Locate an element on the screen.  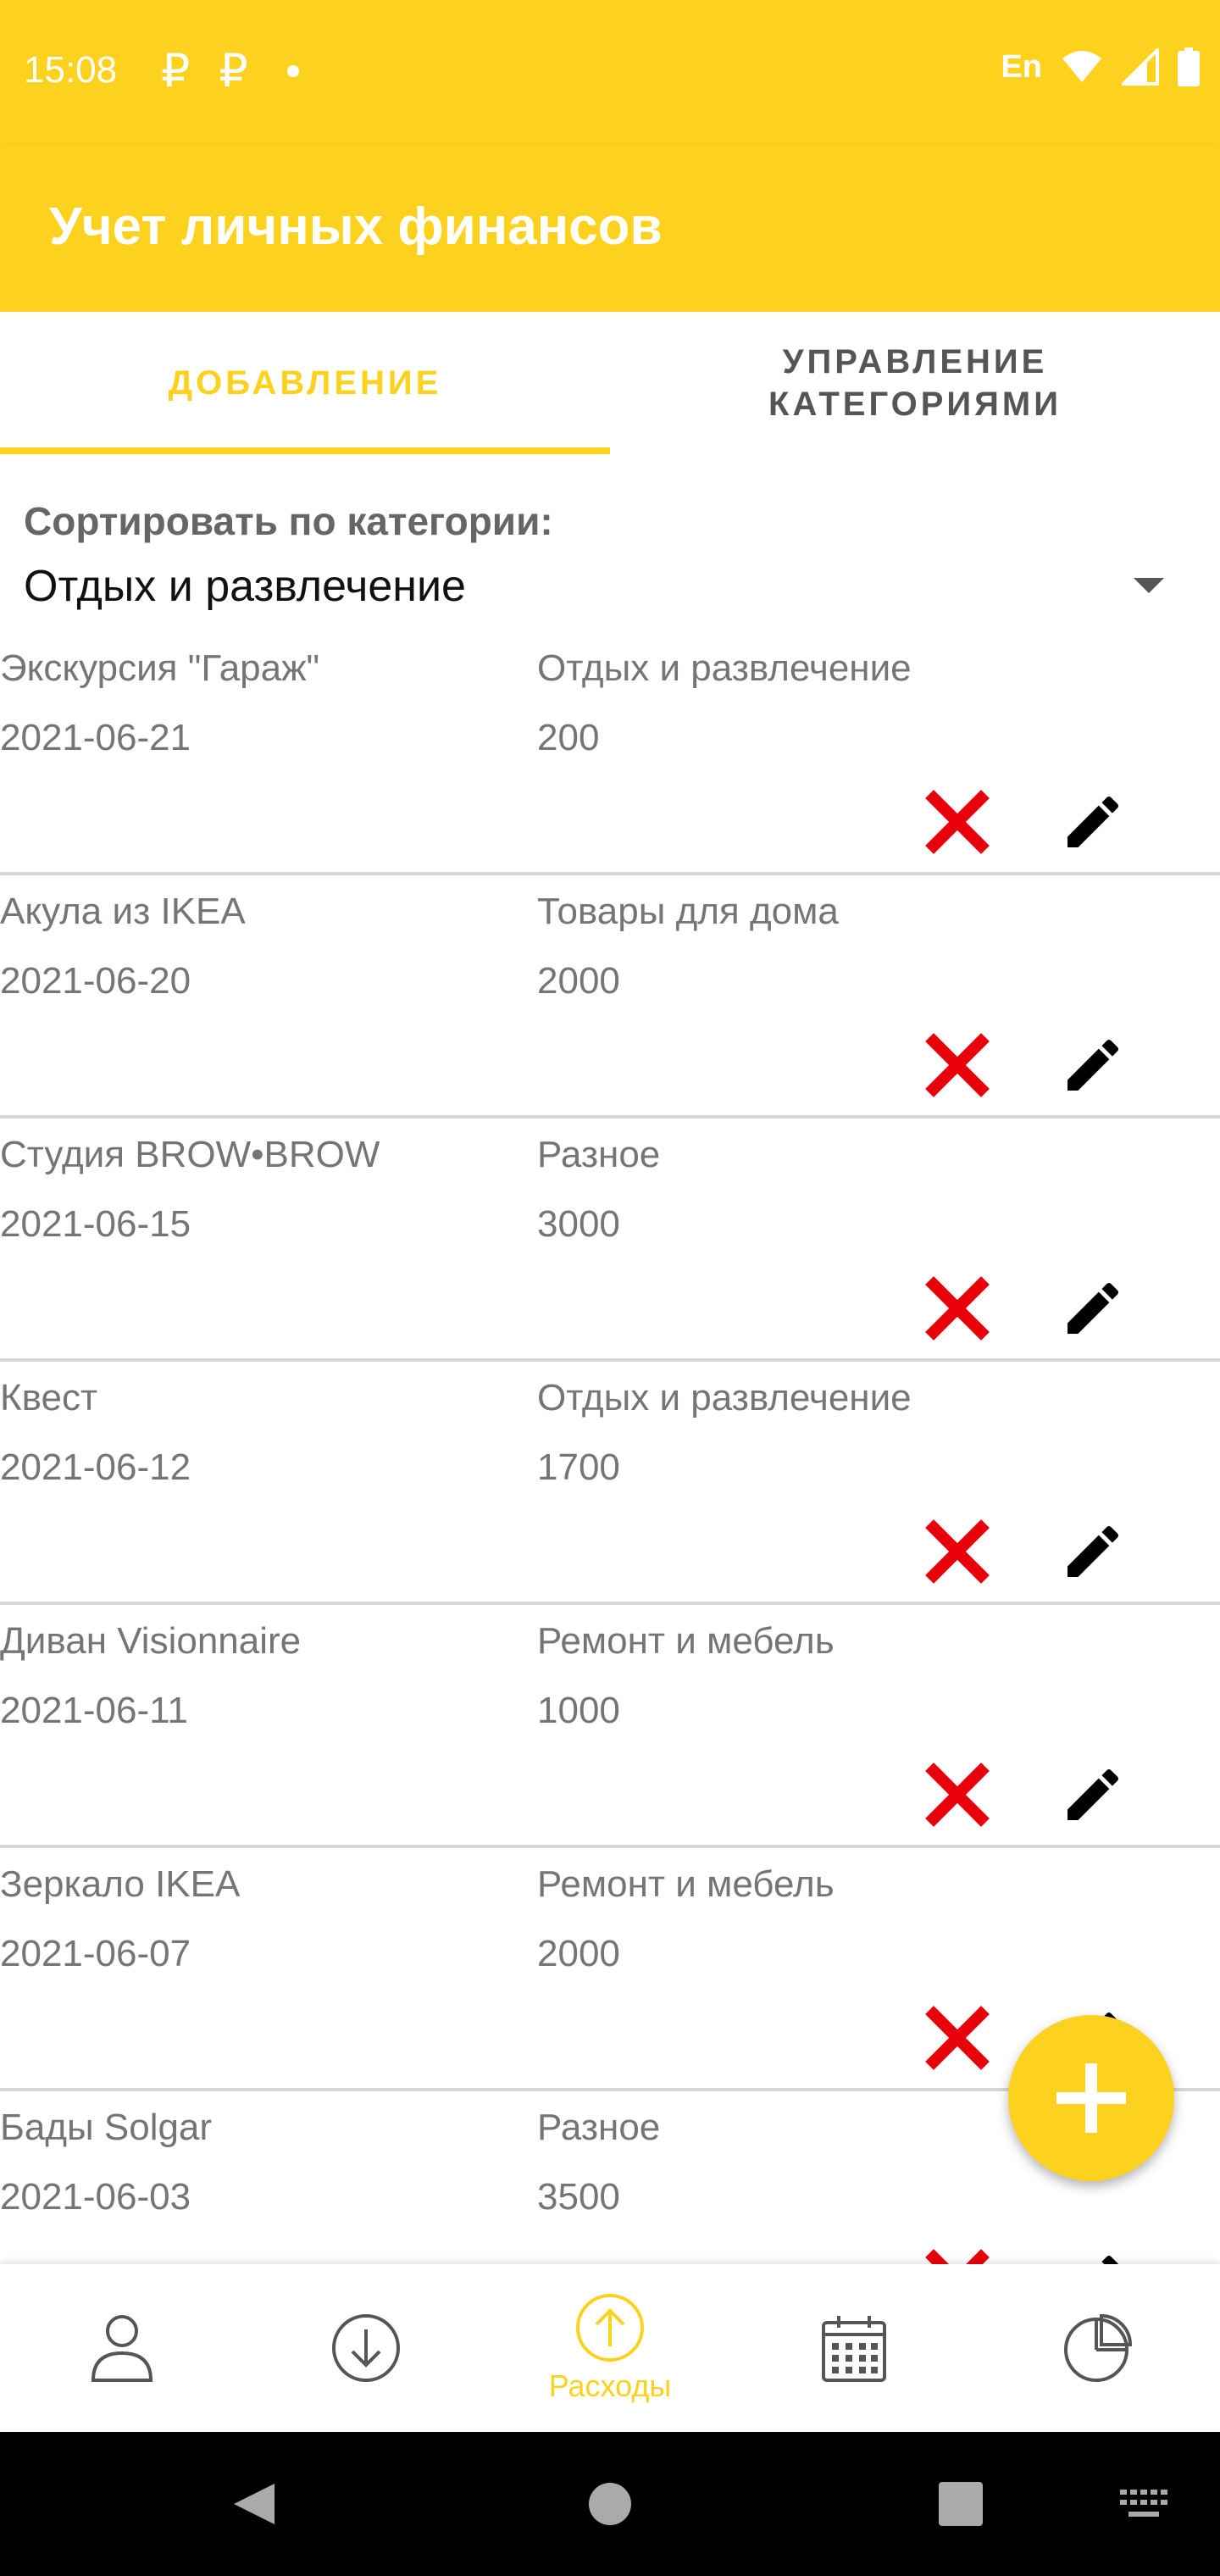
tab-manage-categories: УПРАВЛЕНИЕ КАТЕГОРИЯМИ is located at coordinates (915, 383).